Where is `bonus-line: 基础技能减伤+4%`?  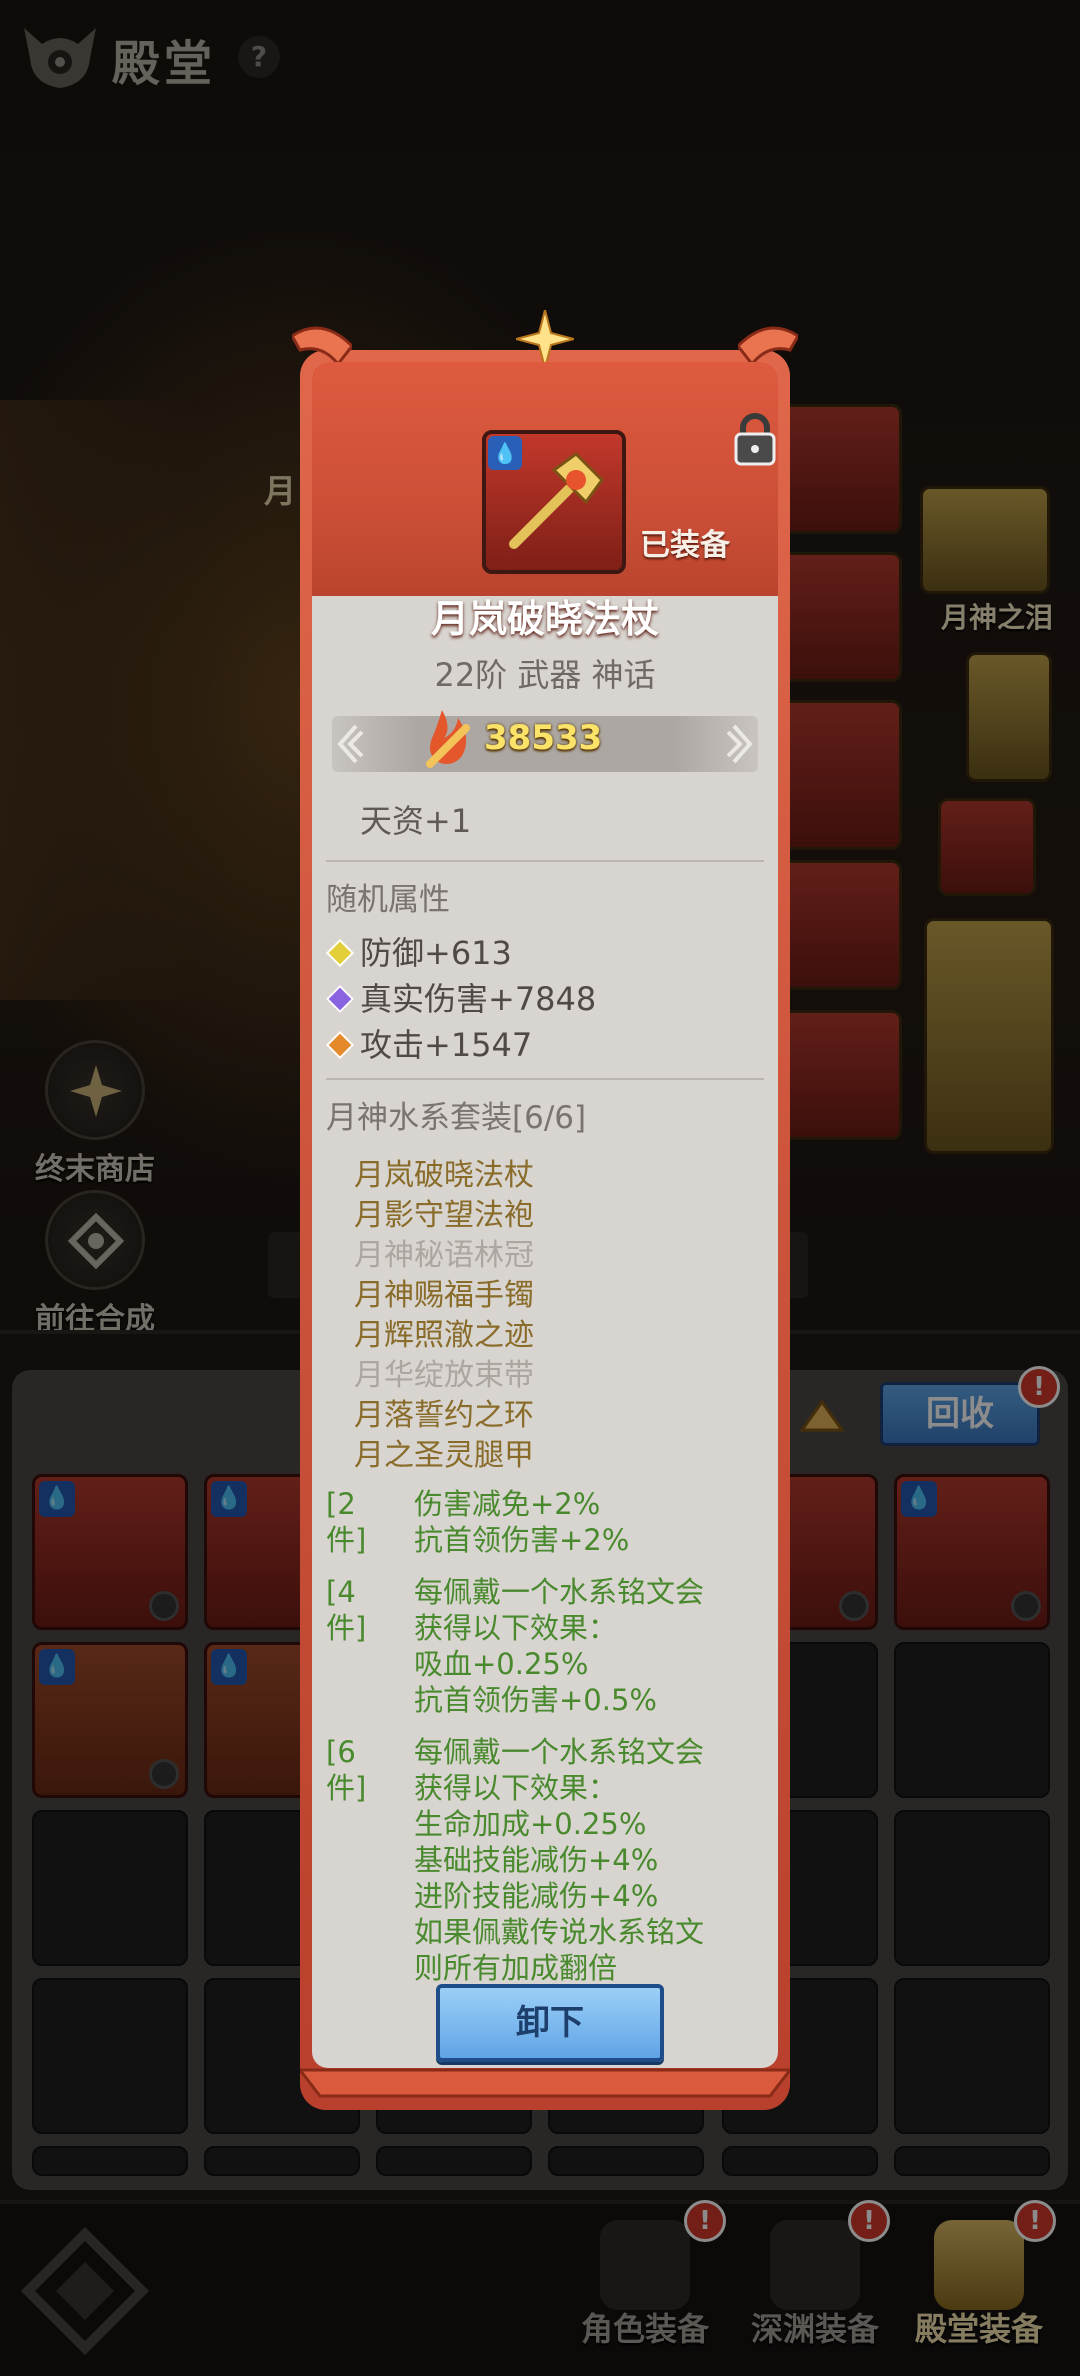 bonus-line: 基础技能减伤+4% is located at coordinates (536, 1860).